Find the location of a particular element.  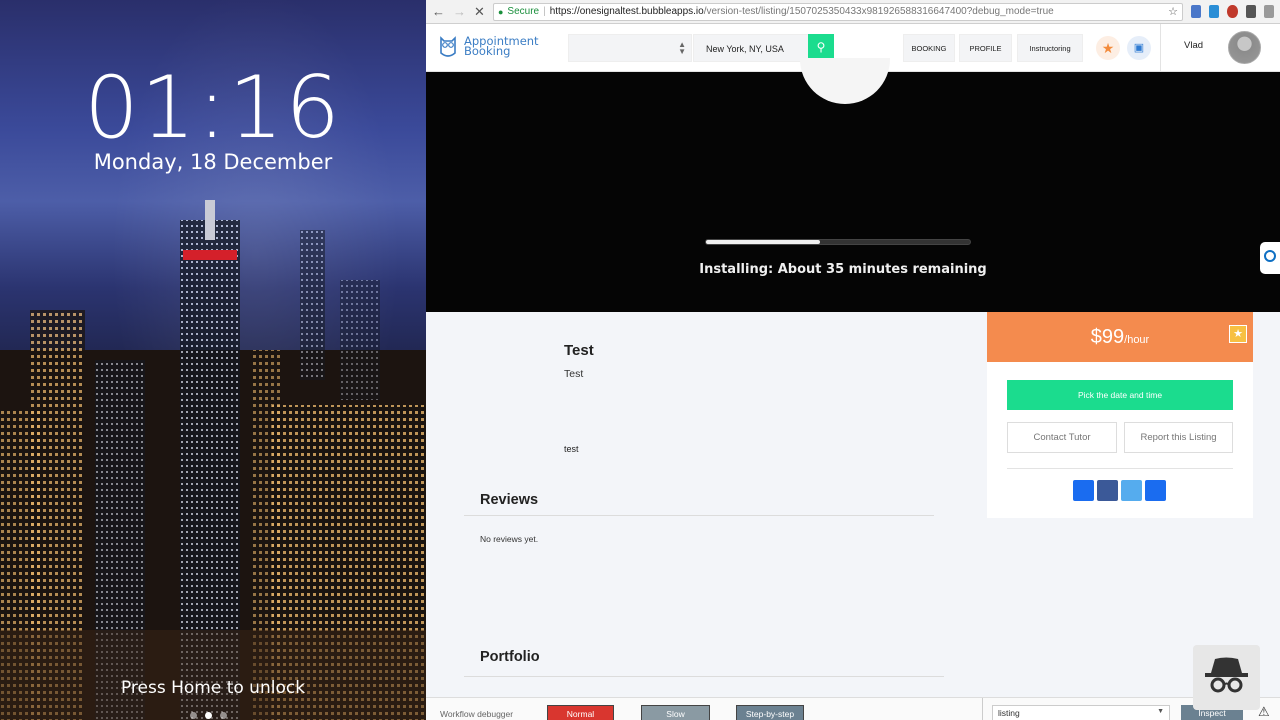

favorite-star-icon: ★ is located at coordinates (1238, 334).